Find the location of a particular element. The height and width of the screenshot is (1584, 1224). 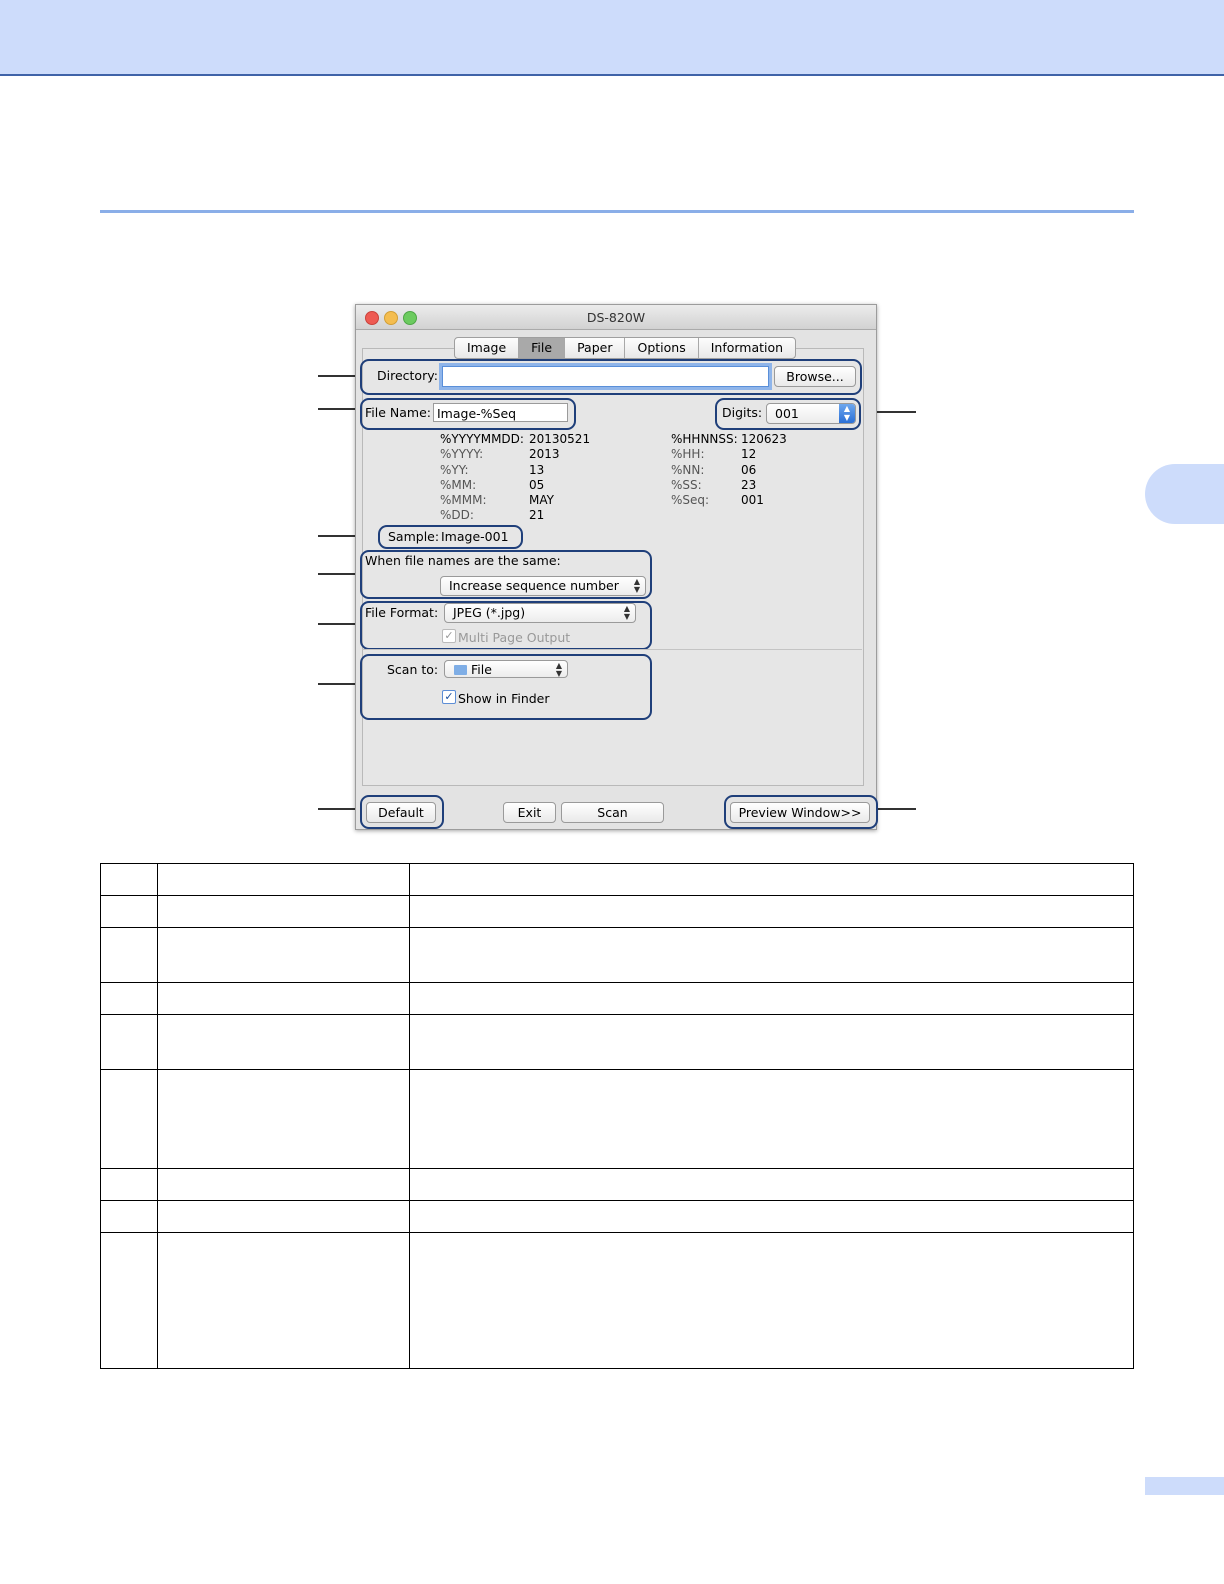

var-value: 12 is located at coordinates (749, 454).